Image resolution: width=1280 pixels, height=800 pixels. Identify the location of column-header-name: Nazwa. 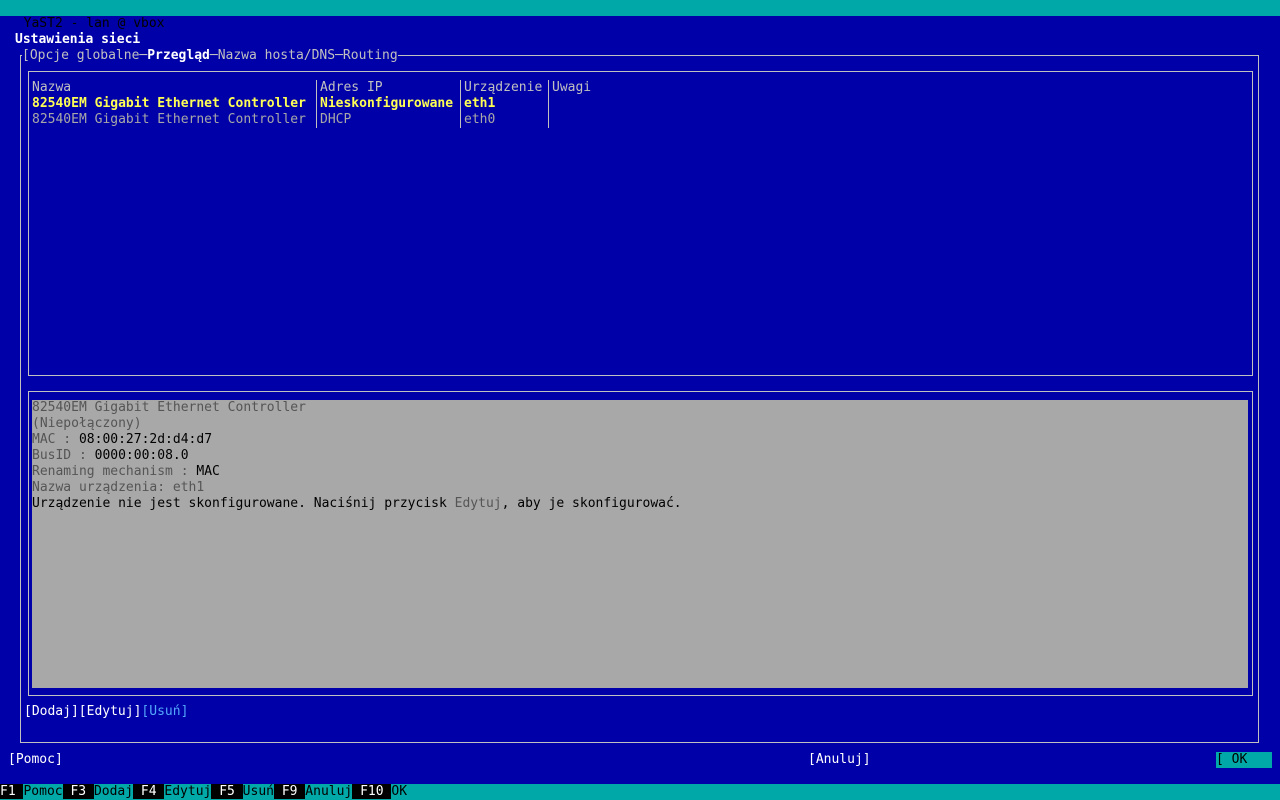
(51, 88).